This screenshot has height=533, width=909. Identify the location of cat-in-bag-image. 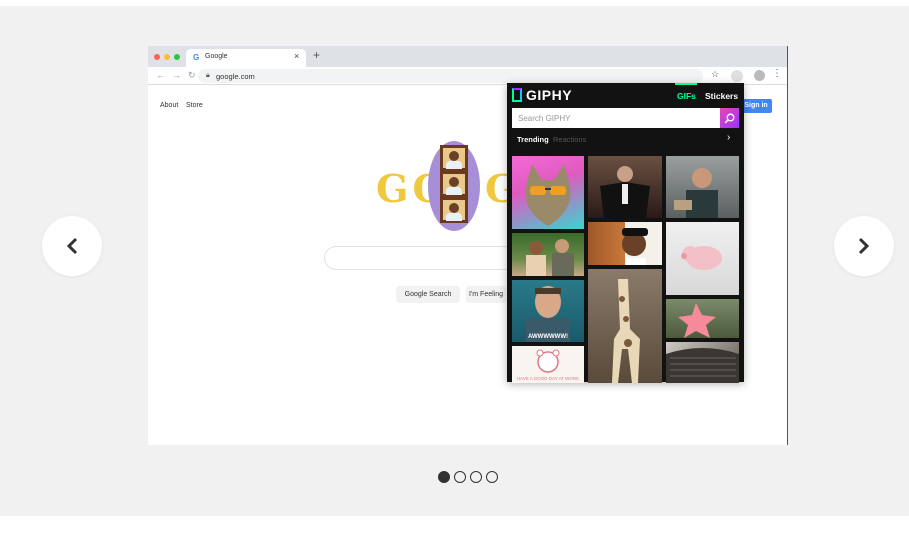
(702, 365).